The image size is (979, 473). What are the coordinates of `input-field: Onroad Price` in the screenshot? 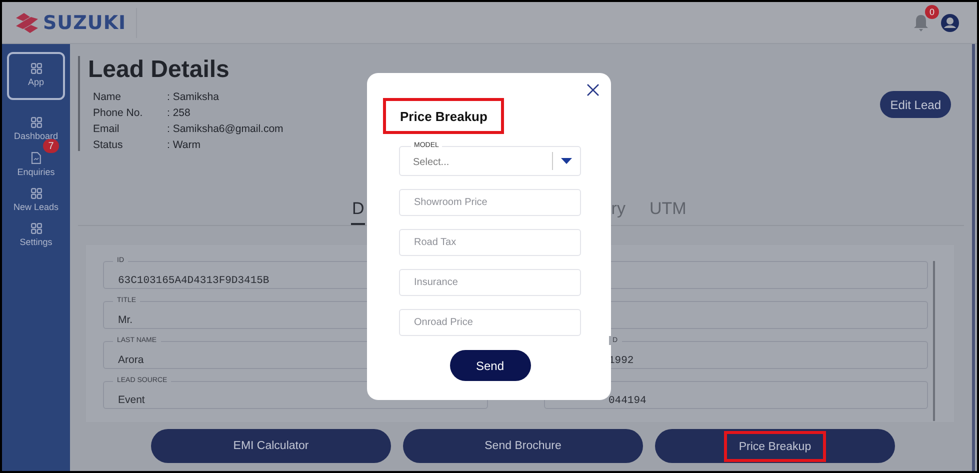 It's located at (490, 322).